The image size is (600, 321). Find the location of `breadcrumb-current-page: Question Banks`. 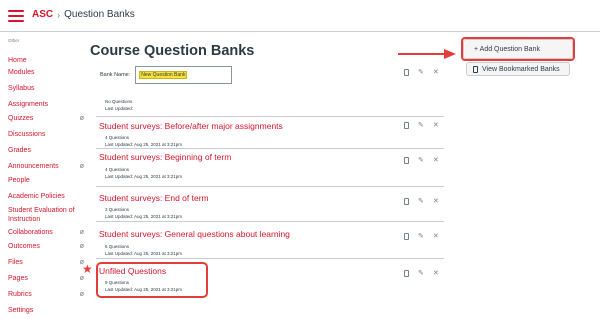

breadcrumb-current-page: Question Banks is located at coordinates (99, 14).